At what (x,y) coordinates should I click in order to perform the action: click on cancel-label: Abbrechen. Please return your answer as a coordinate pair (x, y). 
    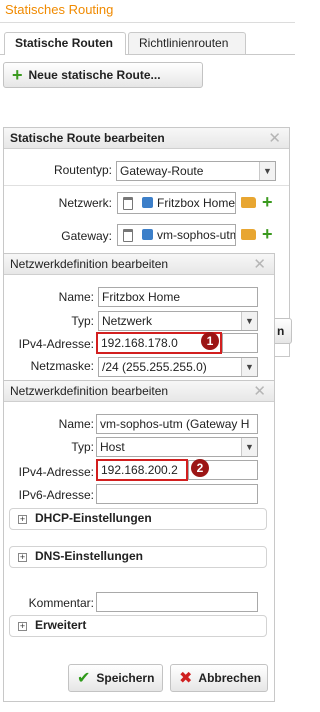
    Looking at the image, I should click on (230, 678).